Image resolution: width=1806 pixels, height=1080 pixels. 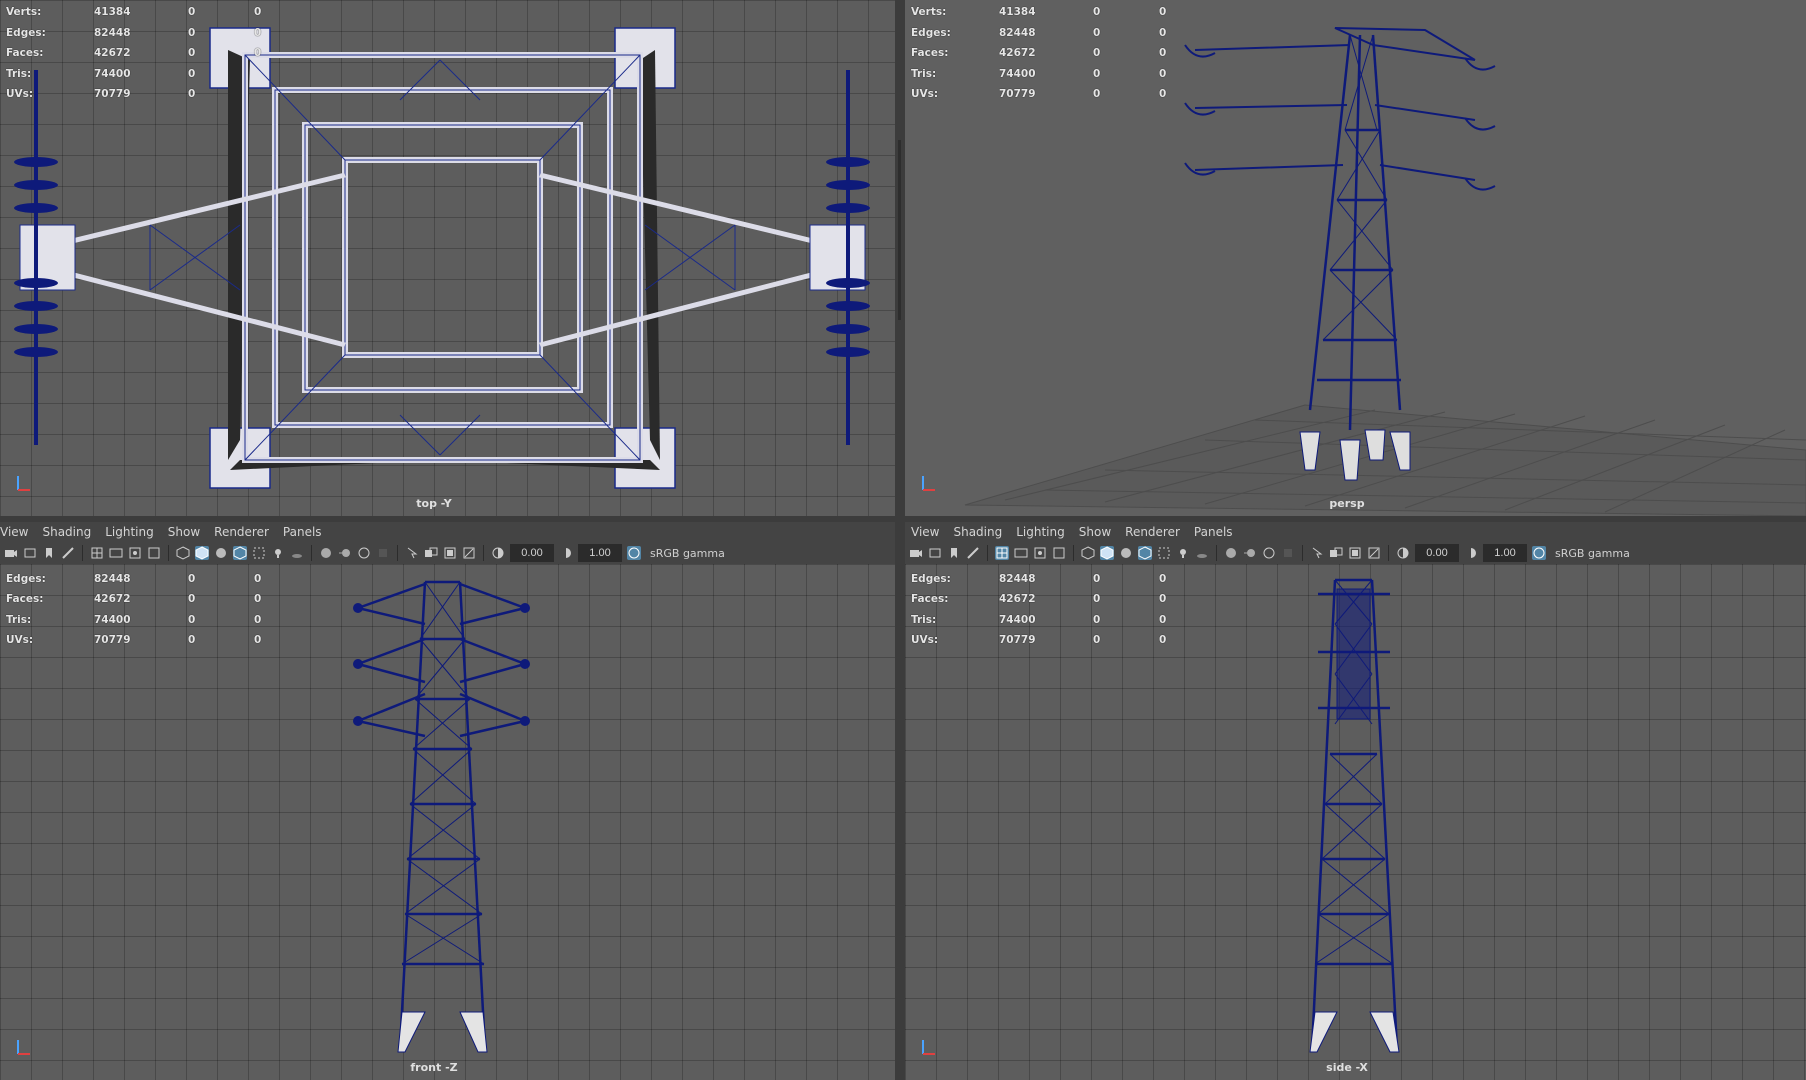 I want to click on hud-label: Faces:, so click(x=930, y=599).